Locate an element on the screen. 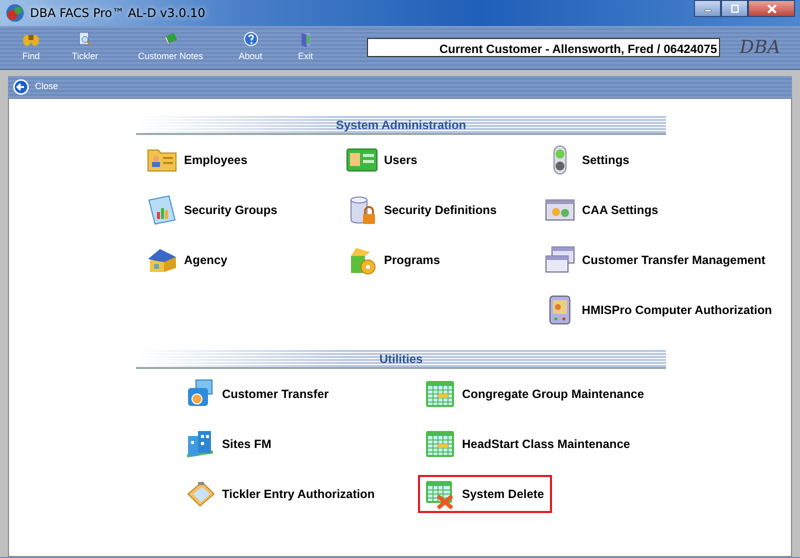 The image size is (800, 558). menu-item: Sites FM is located at coordinates (298, 444).